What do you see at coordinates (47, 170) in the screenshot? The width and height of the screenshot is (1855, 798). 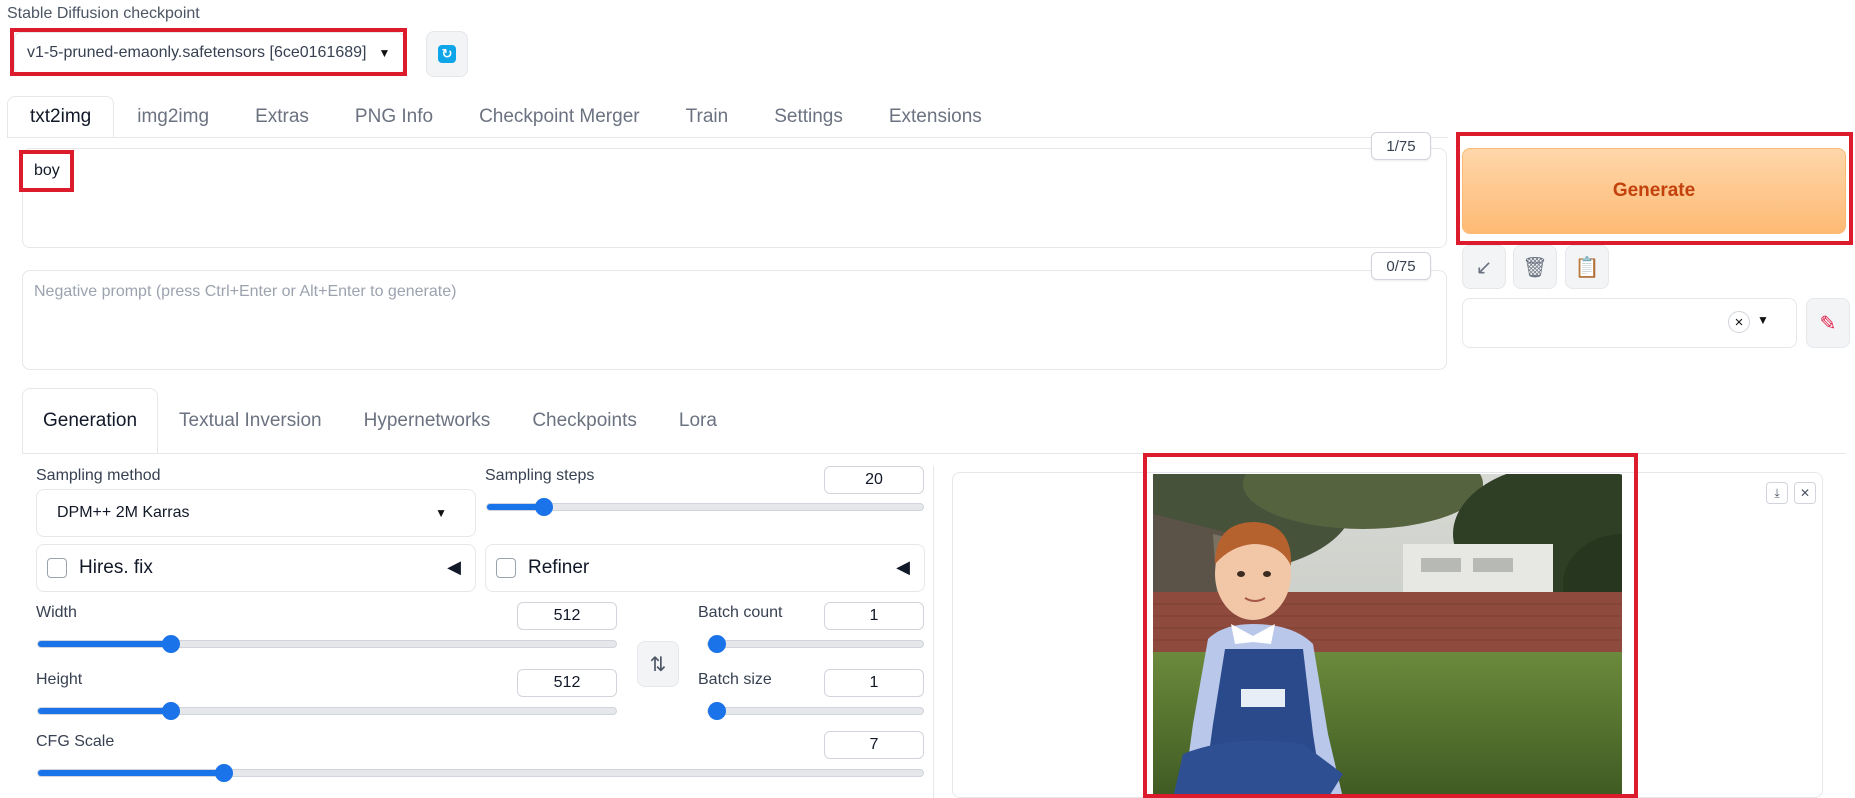 I see `prompt-text: boy` at bounding box center [47, 170].